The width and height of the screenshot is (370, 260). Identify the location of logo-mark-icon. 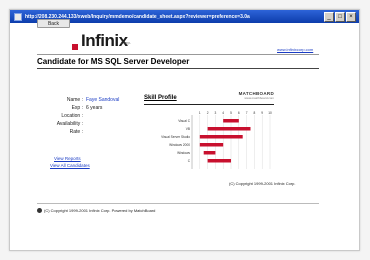
(75, 47).